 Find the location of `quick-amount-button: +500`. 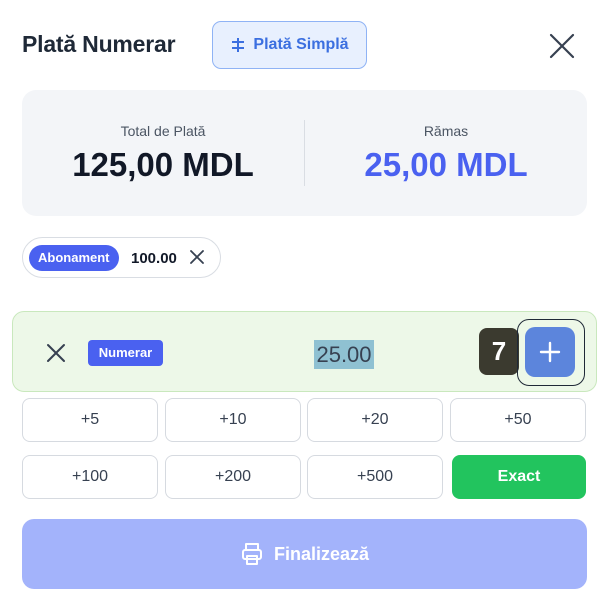

quick-amount-button: +500 is located at coordinates (375, 477).